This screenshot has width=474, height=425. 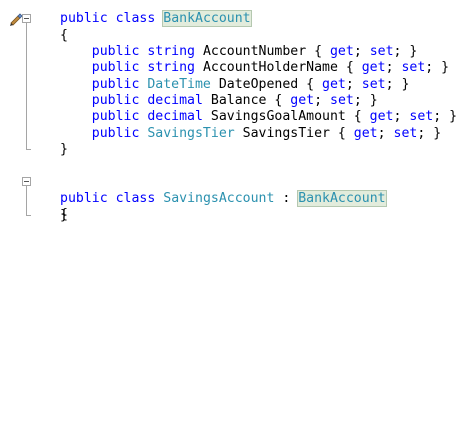 I want to click on code-line: public class BankAccount, so click(x=156, y=18).